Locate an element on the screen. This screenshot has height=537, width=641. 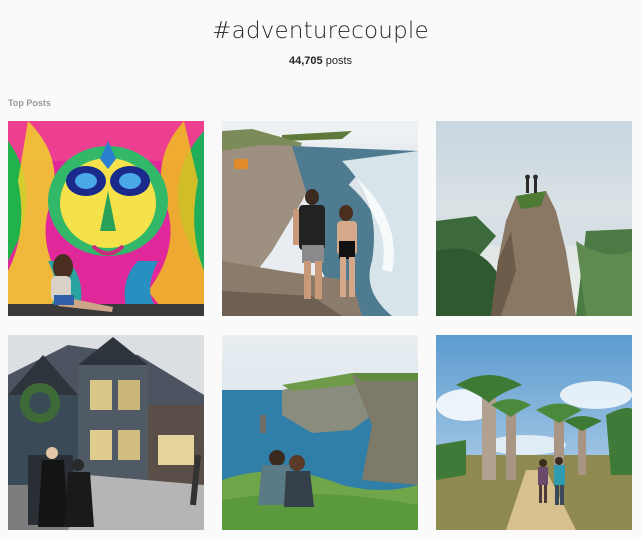
top-posts-label: Top Posts is located at coordinates (29, 103).